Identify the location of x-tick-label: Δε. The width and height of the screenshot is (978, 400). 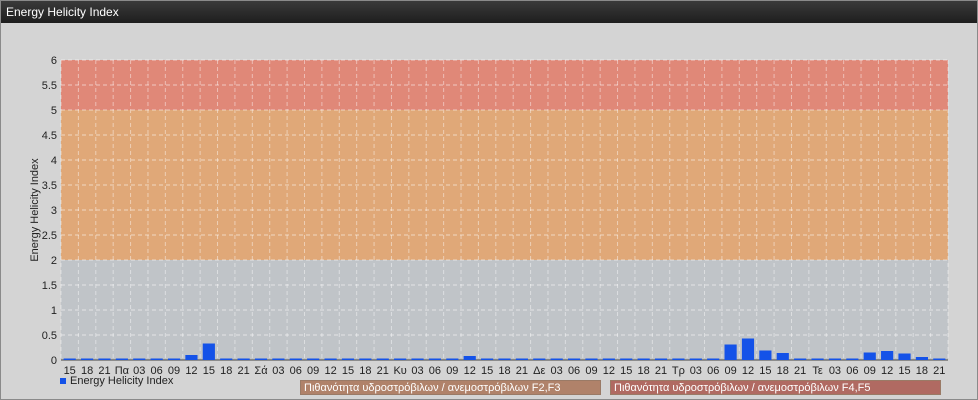
(539, 371).